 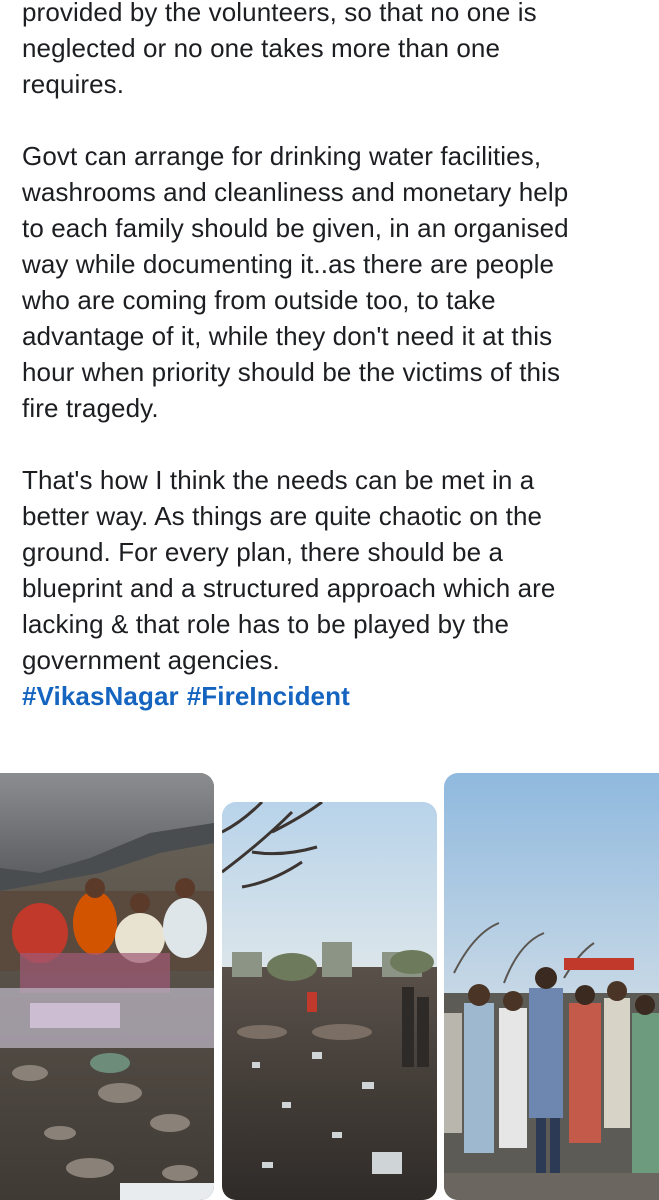 What do you see at coordinates (100, 696) in the screenshot?
I see `hashtag-link-vikasnagar: #VikasNagar` at bounding box center [100, 696].